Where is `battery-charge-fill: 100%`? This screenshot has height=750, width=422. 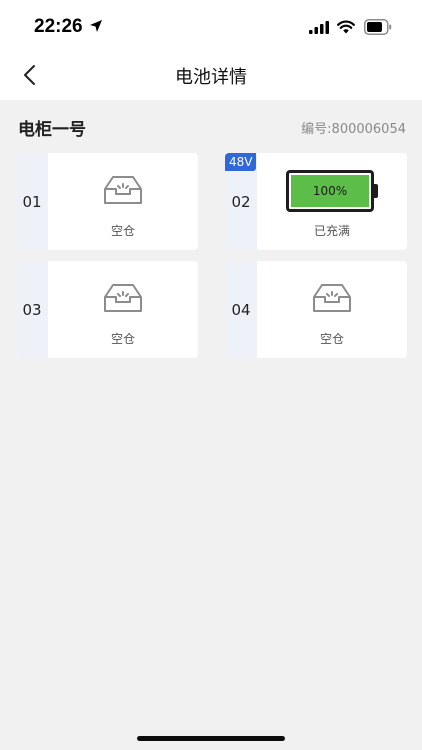
battery-charge-fill: 100% is located at coordinates (330, 191).